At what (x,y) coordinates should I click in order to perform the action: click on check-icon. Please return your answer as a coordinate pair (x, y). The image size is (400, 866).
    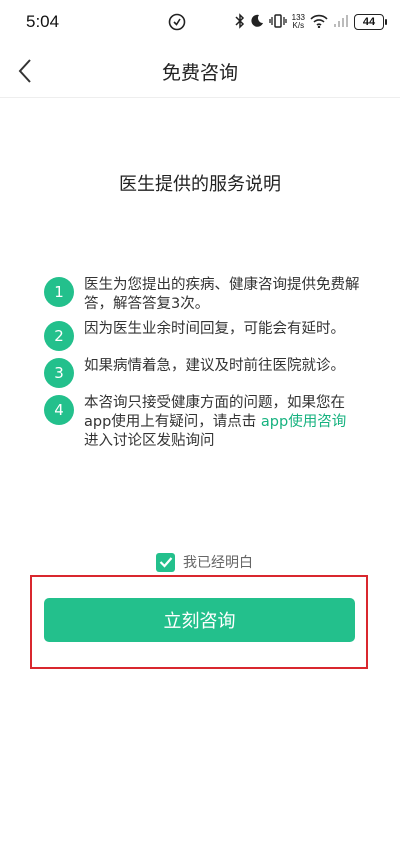
    Looking at the image, I should click on (165, 562).